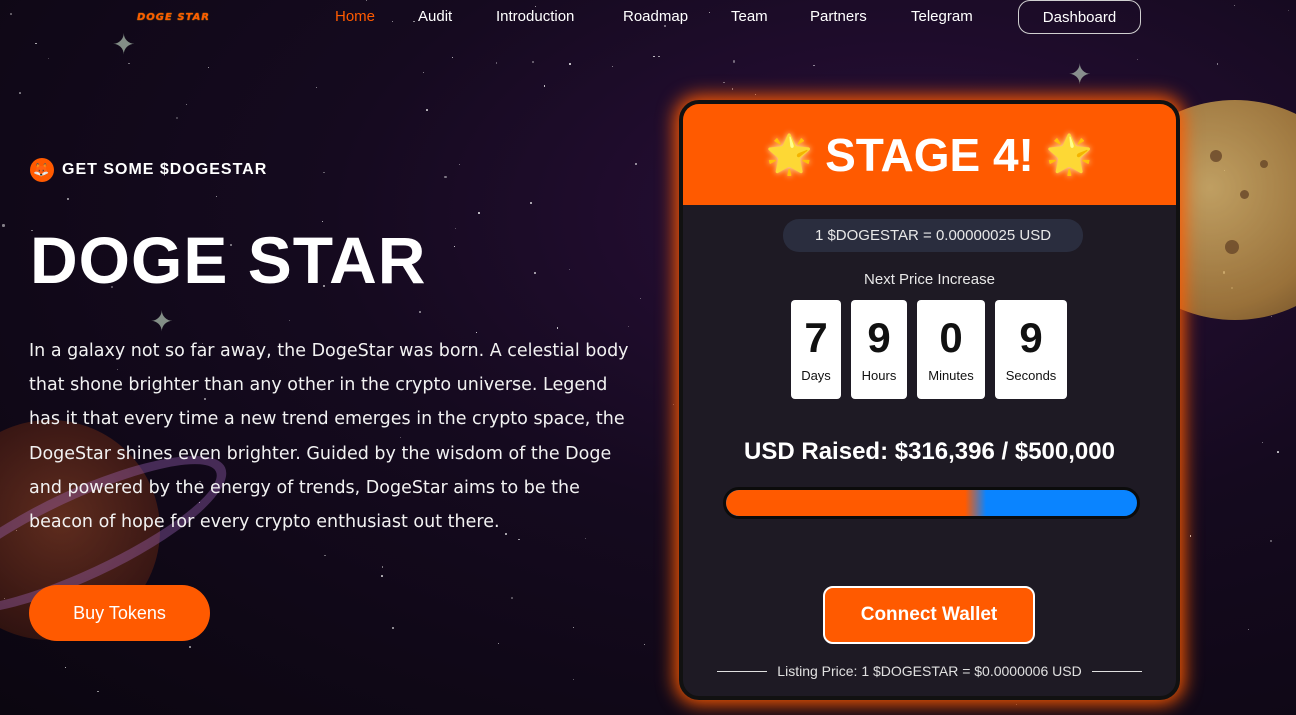 Image resolution: width=1296 pixels, height=715 pixels. Describe the element at coordinates (165, 169) in the screenshot. I see `tagline-text: GET SOME $DOGESTAR` at that location.